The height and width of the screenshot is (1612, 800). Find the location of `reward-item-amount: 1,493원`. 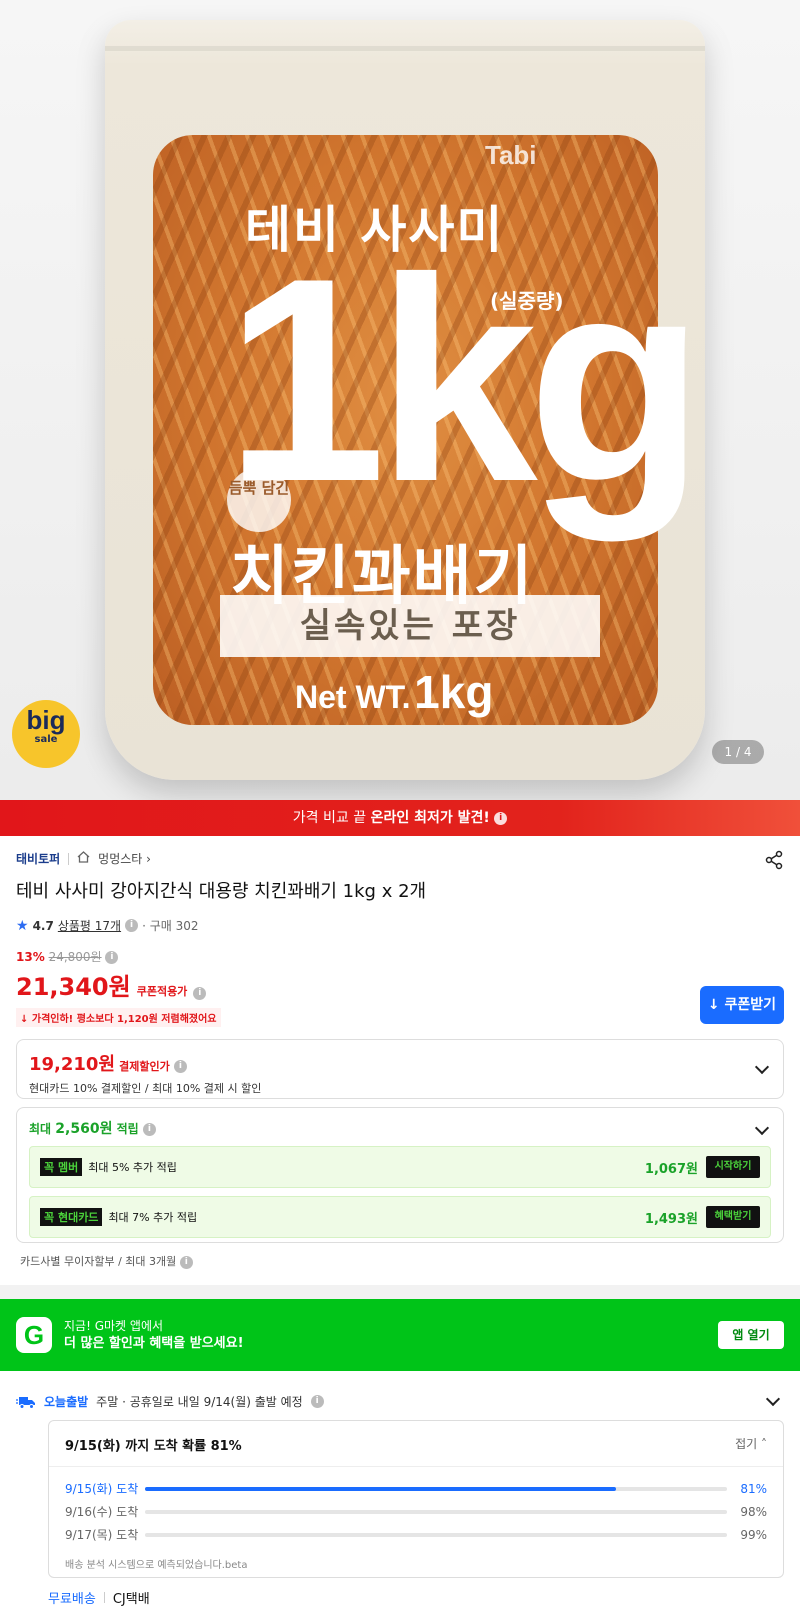

reward-item-amount: 1,493원 is located at coordinates (671, 1219).